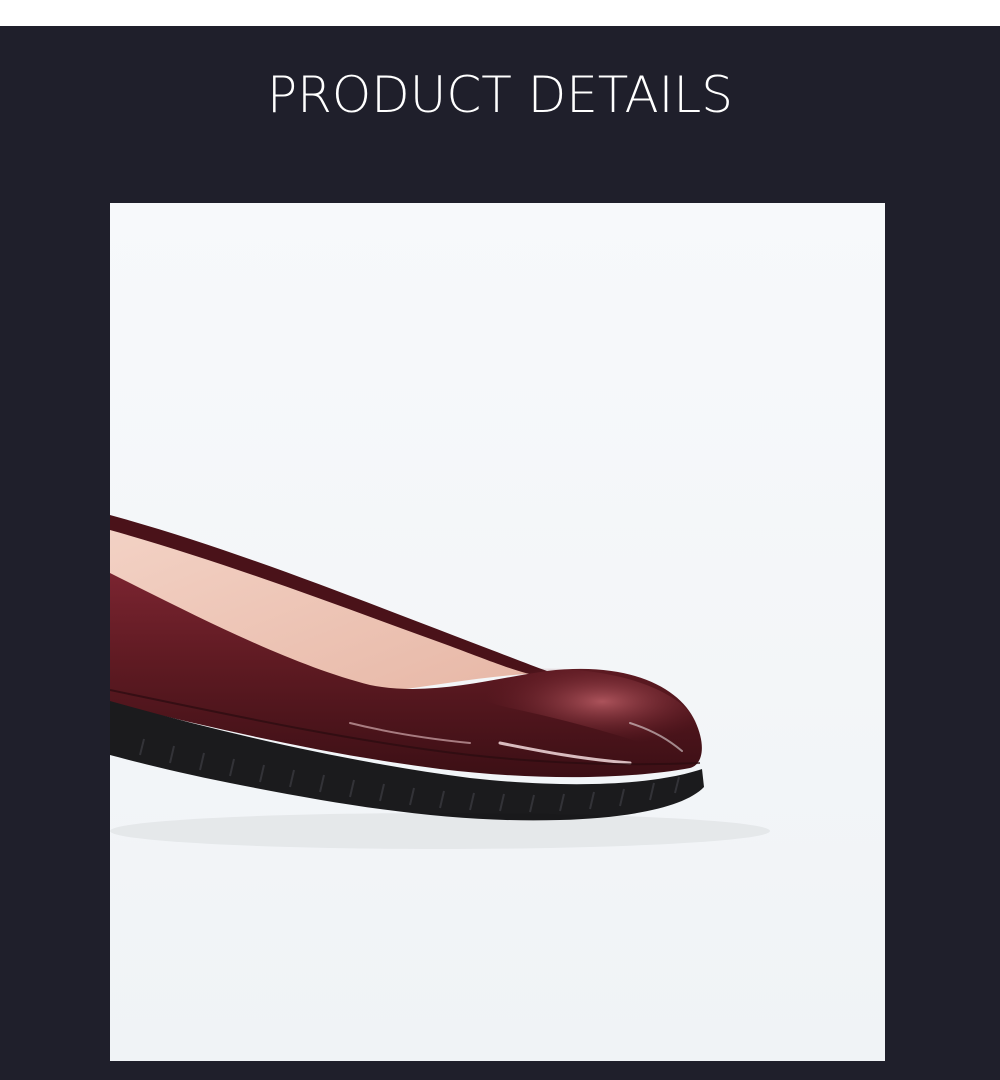 The width and height of the screenshot is (1000, 1080). I want to click on top-strip, so click(500, 13).